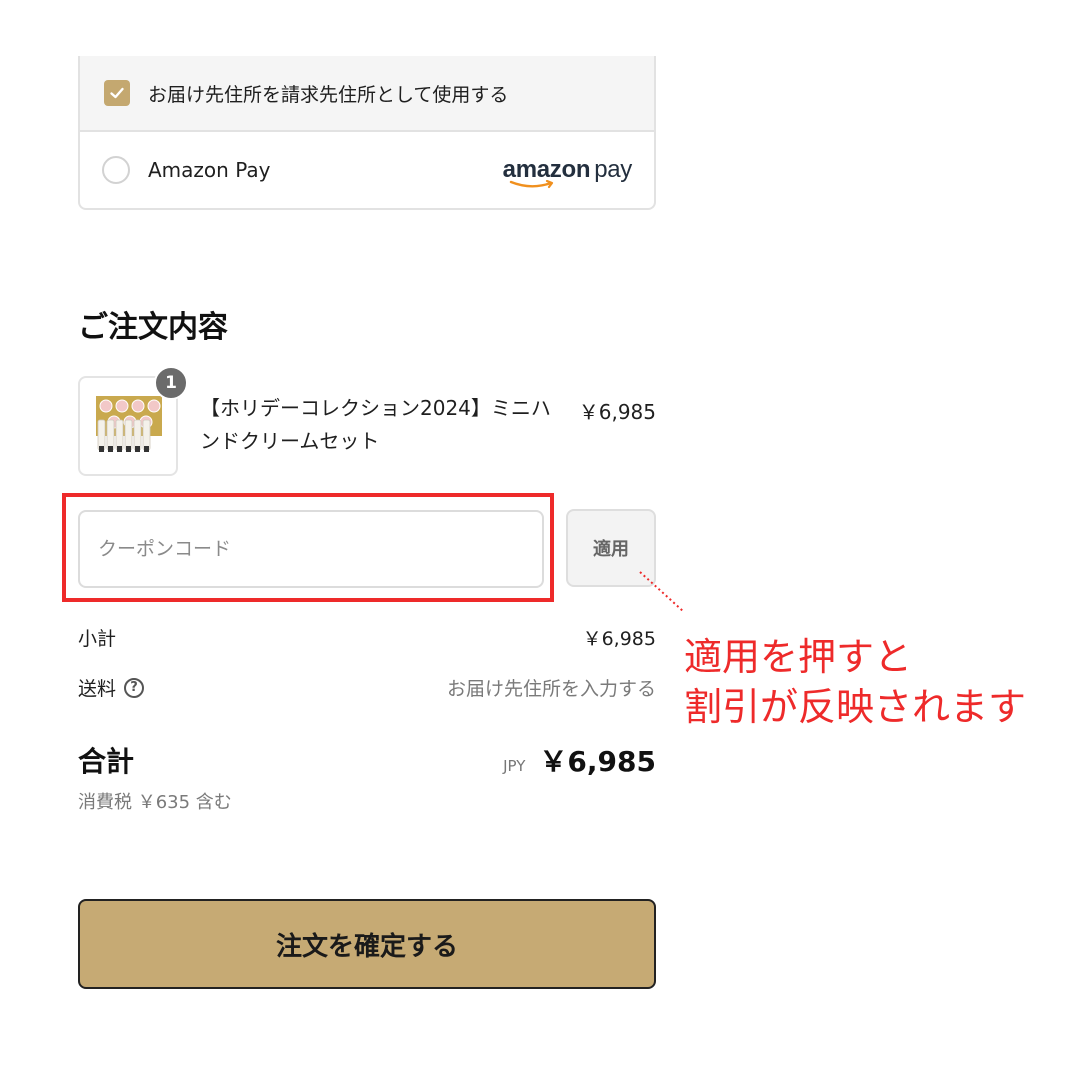  Describe the element at coordinates (375, 424) in the screenshot. I see `product-name: 【ホリデーコレクション2024】ミニハンドクリームセット` at that location.